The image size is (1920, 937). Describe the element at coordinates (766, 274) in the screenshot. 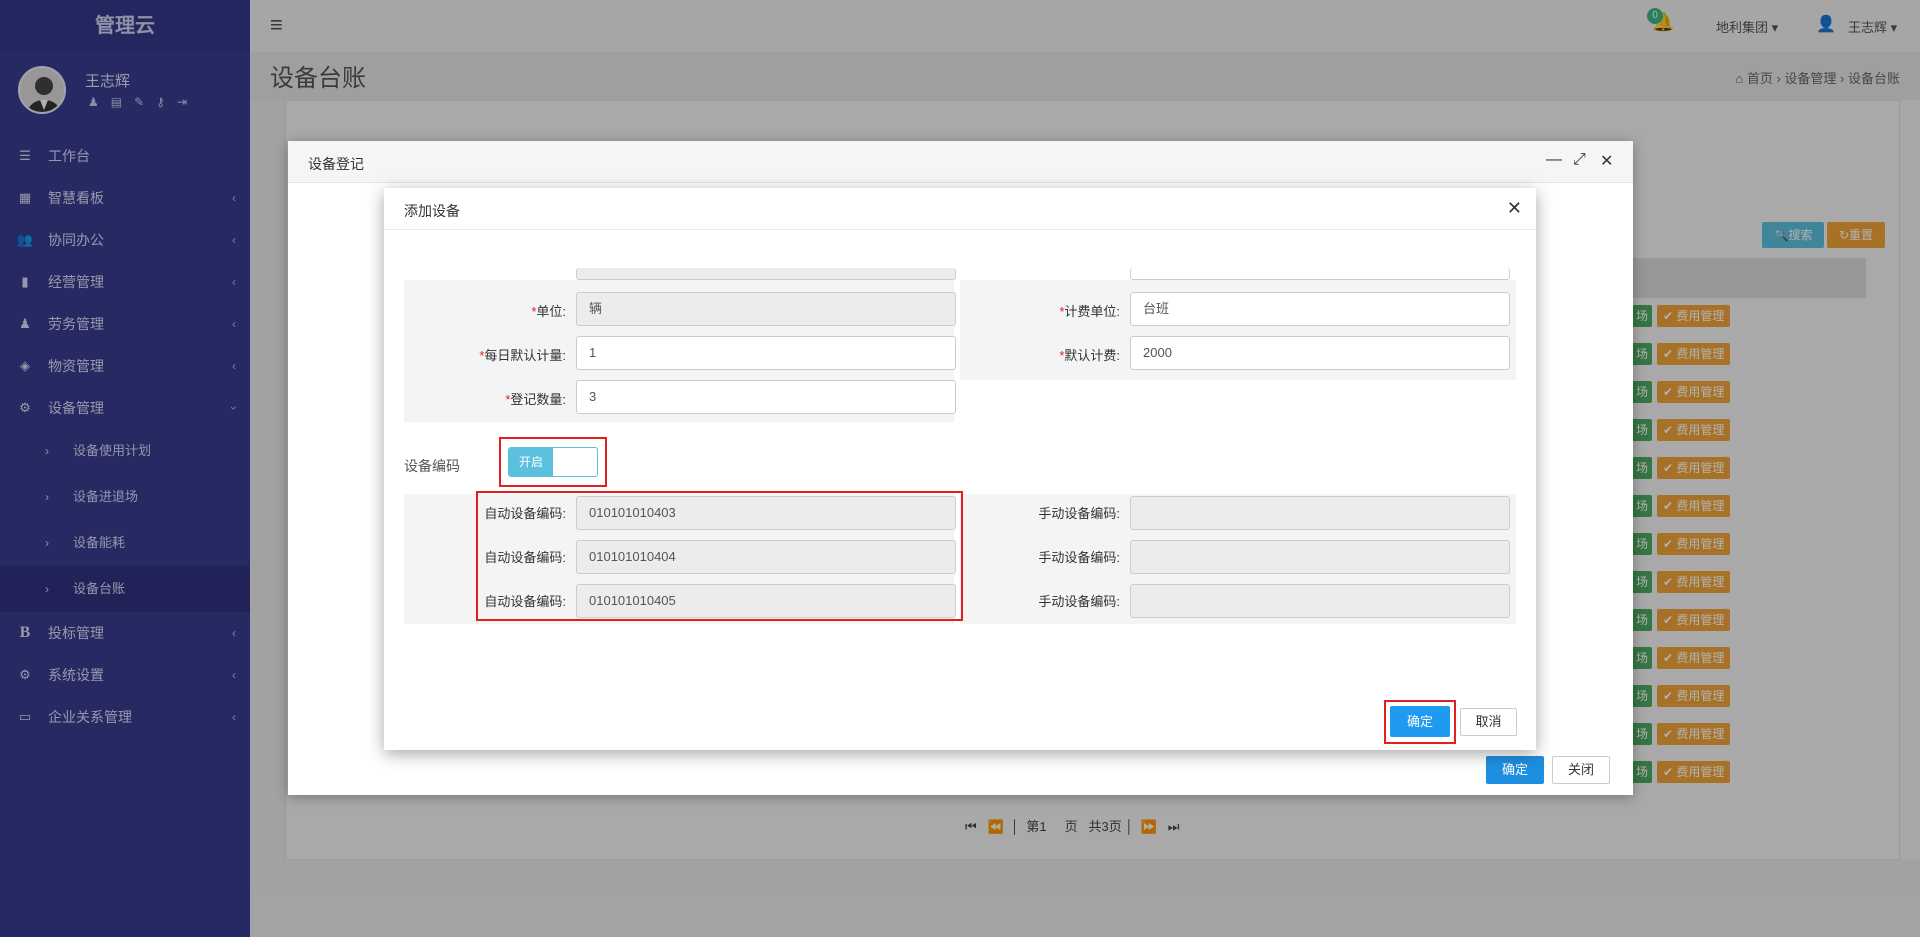

I see `clipped-field-left` at that location.